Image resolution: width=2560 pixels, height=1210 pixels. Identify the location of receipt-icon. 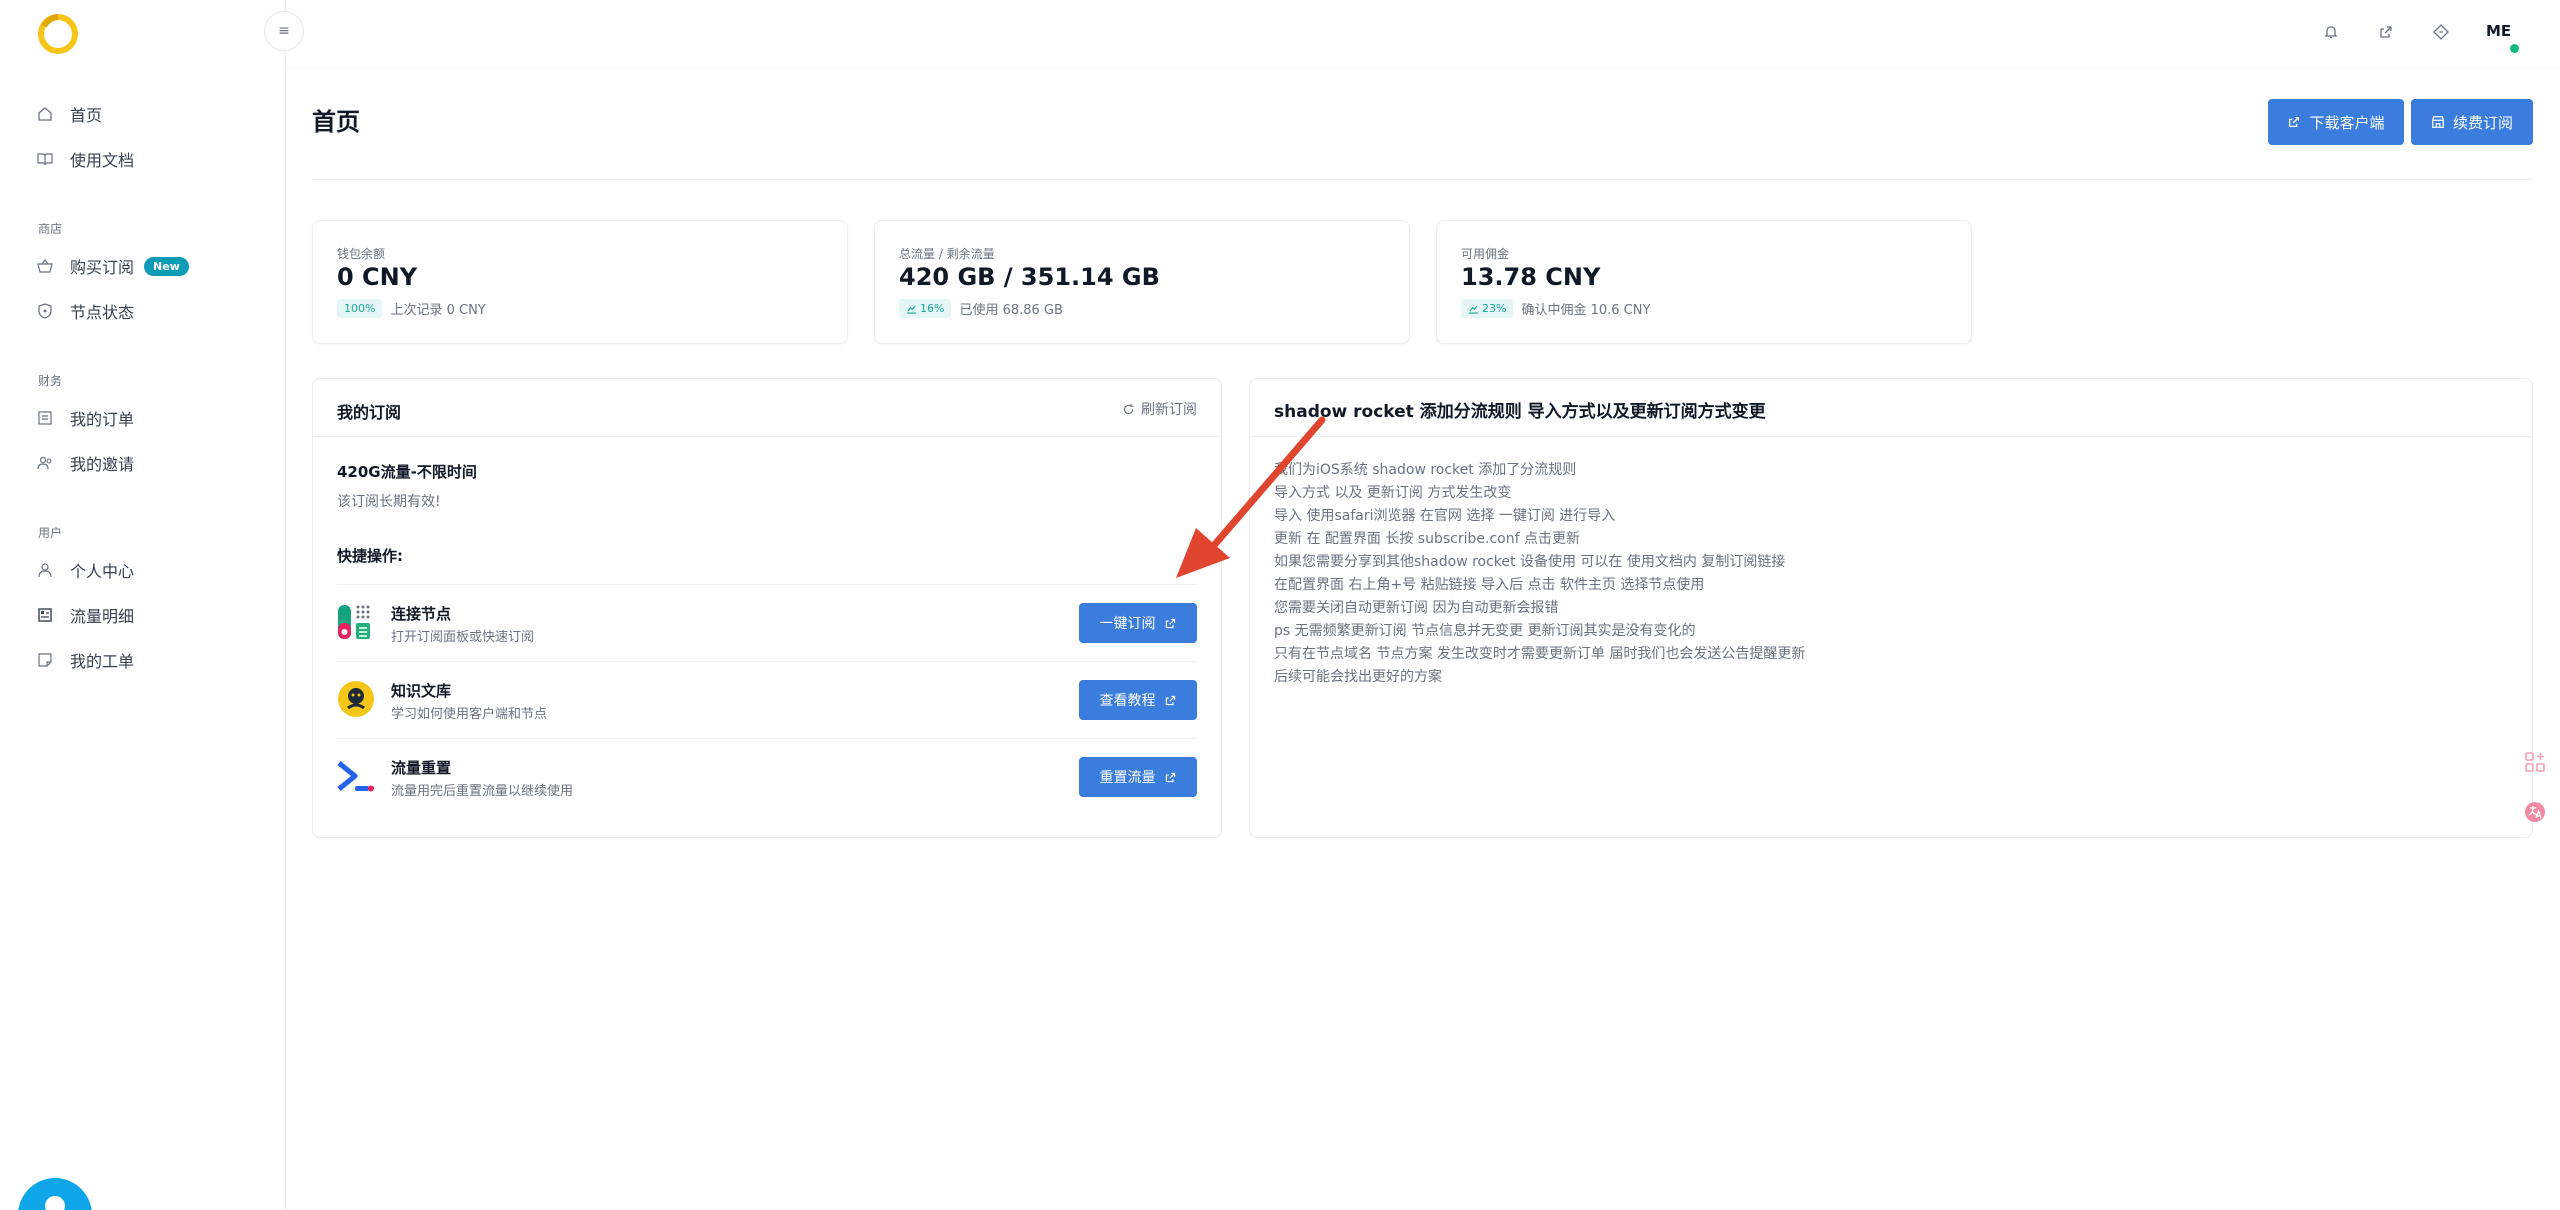
(45, 418).